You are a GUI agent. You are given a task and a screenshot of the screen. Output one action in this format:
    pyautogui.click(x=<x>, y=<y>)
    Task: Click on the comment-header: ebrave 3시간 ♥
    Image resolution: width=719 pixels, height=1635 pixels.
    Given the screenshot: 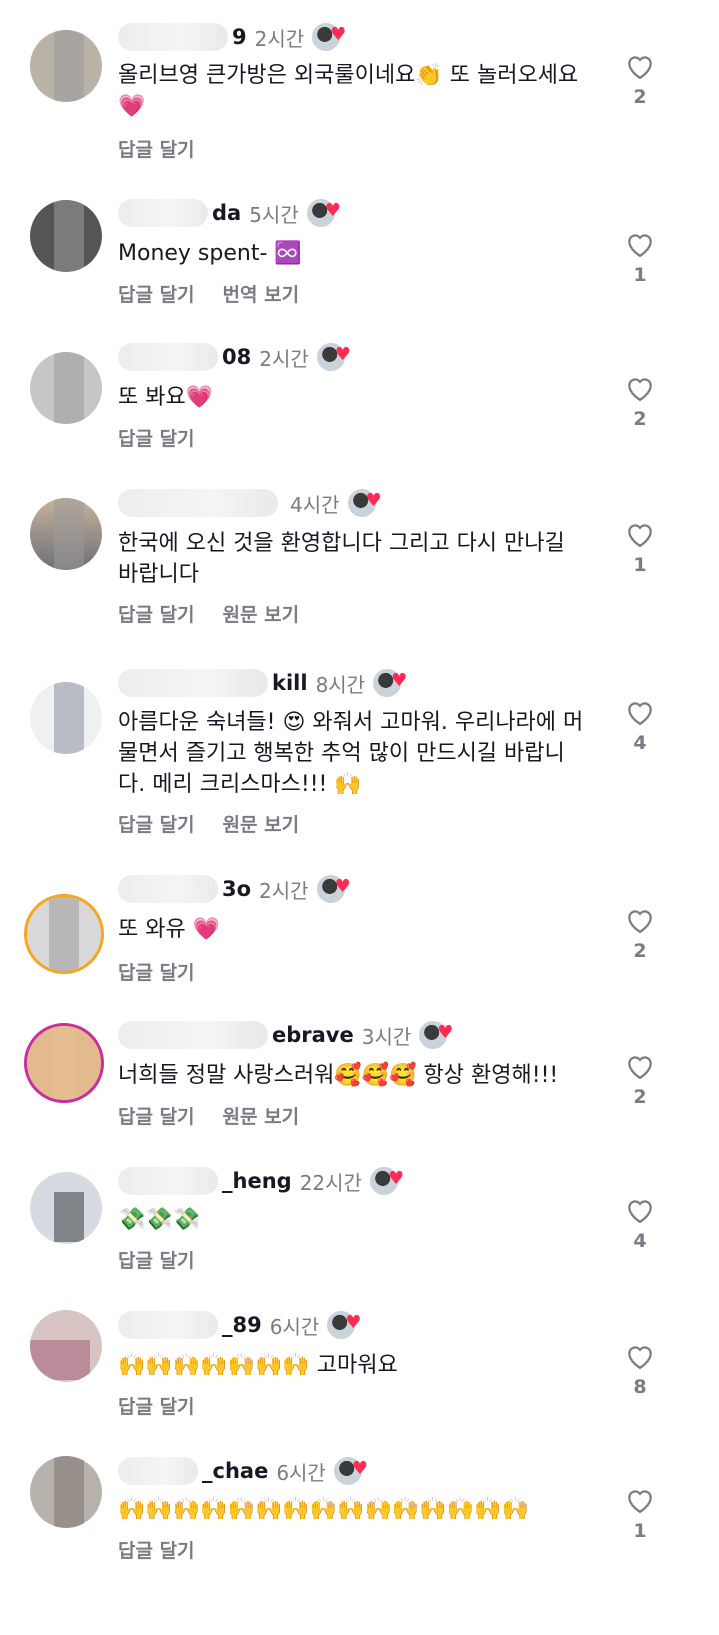 What is the action you would take?
    pyautogui.click(x=286, y=1035)
    